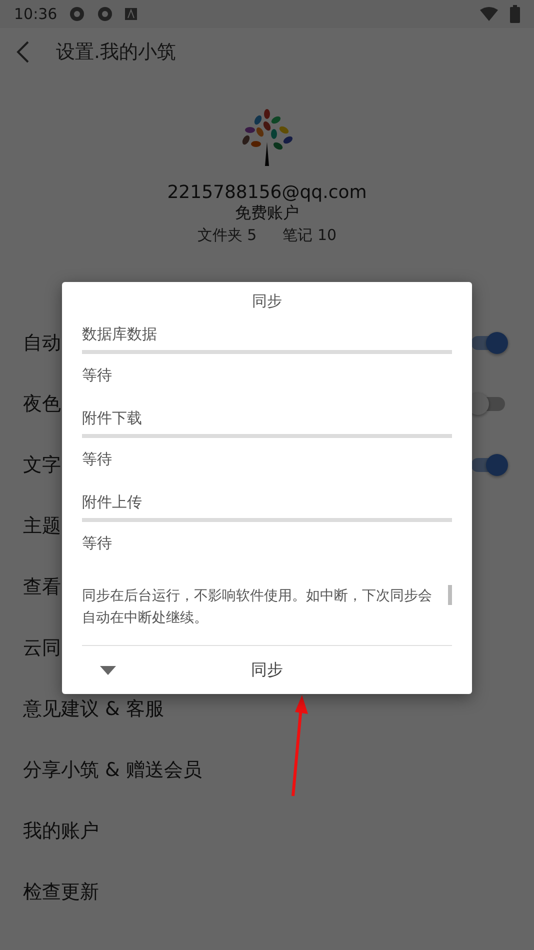  I want to click on note-count: 笔记 10, so click(309, 235).